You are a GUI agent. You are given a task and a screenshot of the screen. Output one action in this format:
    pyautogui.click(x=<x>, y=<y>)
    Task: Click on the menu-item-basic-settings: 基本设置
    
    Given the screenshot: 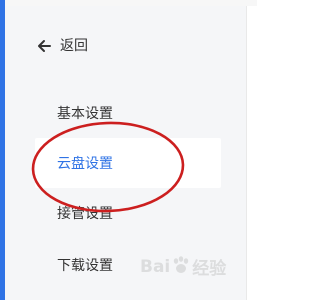 What is the action you would take?
    pyautogui.click(x=128, y=113)
    